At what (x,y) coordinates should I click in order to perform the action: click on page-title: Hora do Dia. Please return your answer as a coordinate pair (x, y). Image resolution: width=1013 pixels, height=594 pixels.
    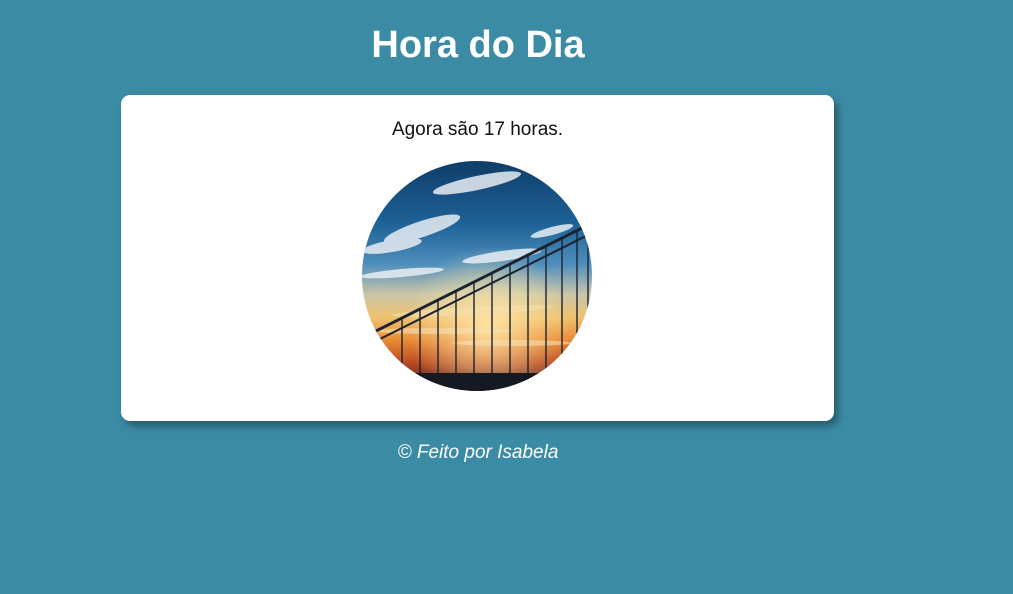
    Looking at the image, I should click on (478, 45).